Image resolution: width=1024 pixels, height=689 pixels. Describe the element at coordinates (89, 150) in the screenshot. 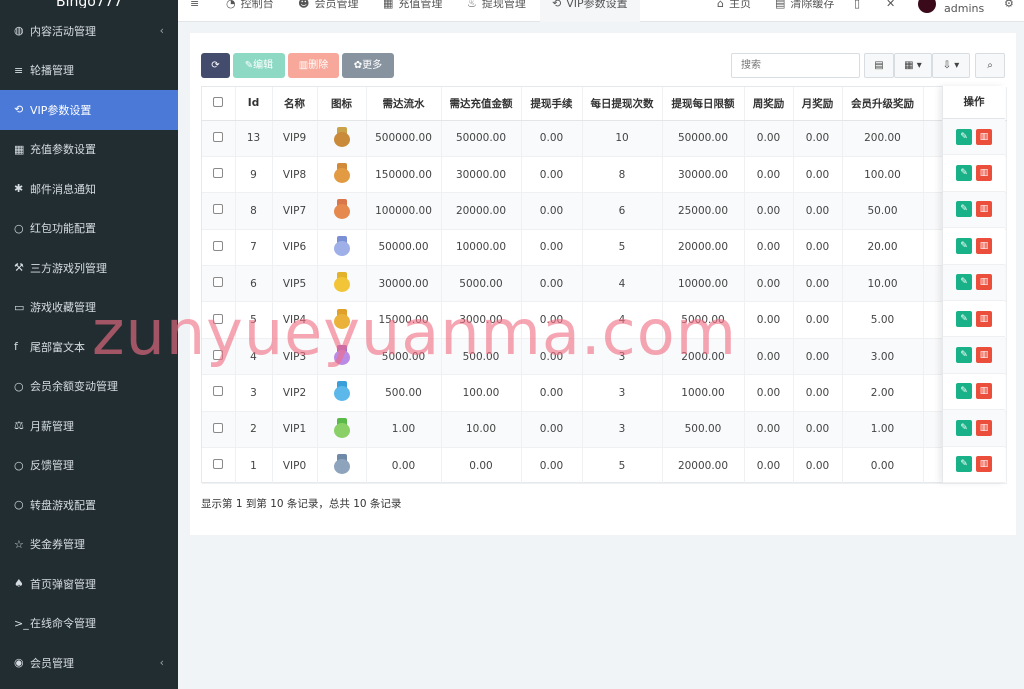

I see `sidebar-item: ▦ 充值参数设置` at that location.